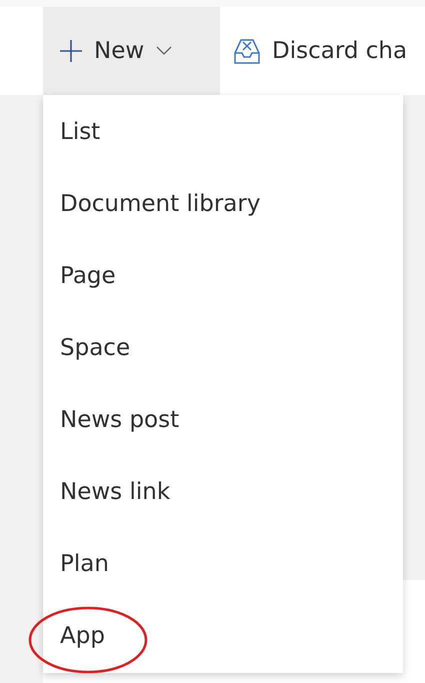  I want to click on menu-item: Page, so click(223, 276).